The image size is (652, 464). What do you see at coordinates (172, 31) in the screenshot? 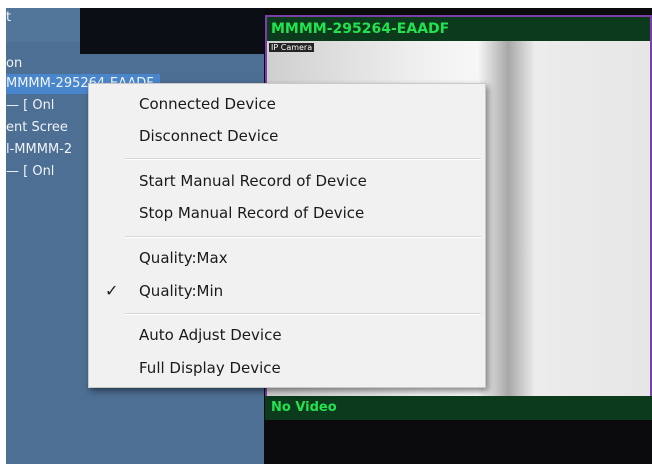
I see `tree-header-gap` at bounding box center [172, 31].